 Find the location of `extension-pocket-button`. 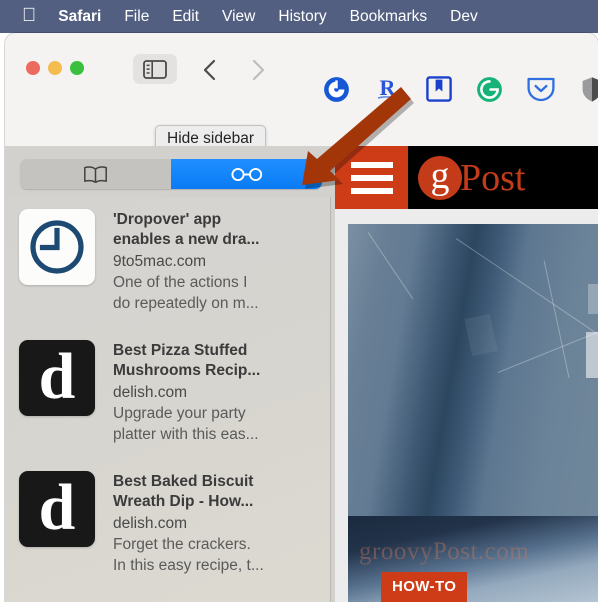

extension-pocket-button is located at coordinates (540, 89).